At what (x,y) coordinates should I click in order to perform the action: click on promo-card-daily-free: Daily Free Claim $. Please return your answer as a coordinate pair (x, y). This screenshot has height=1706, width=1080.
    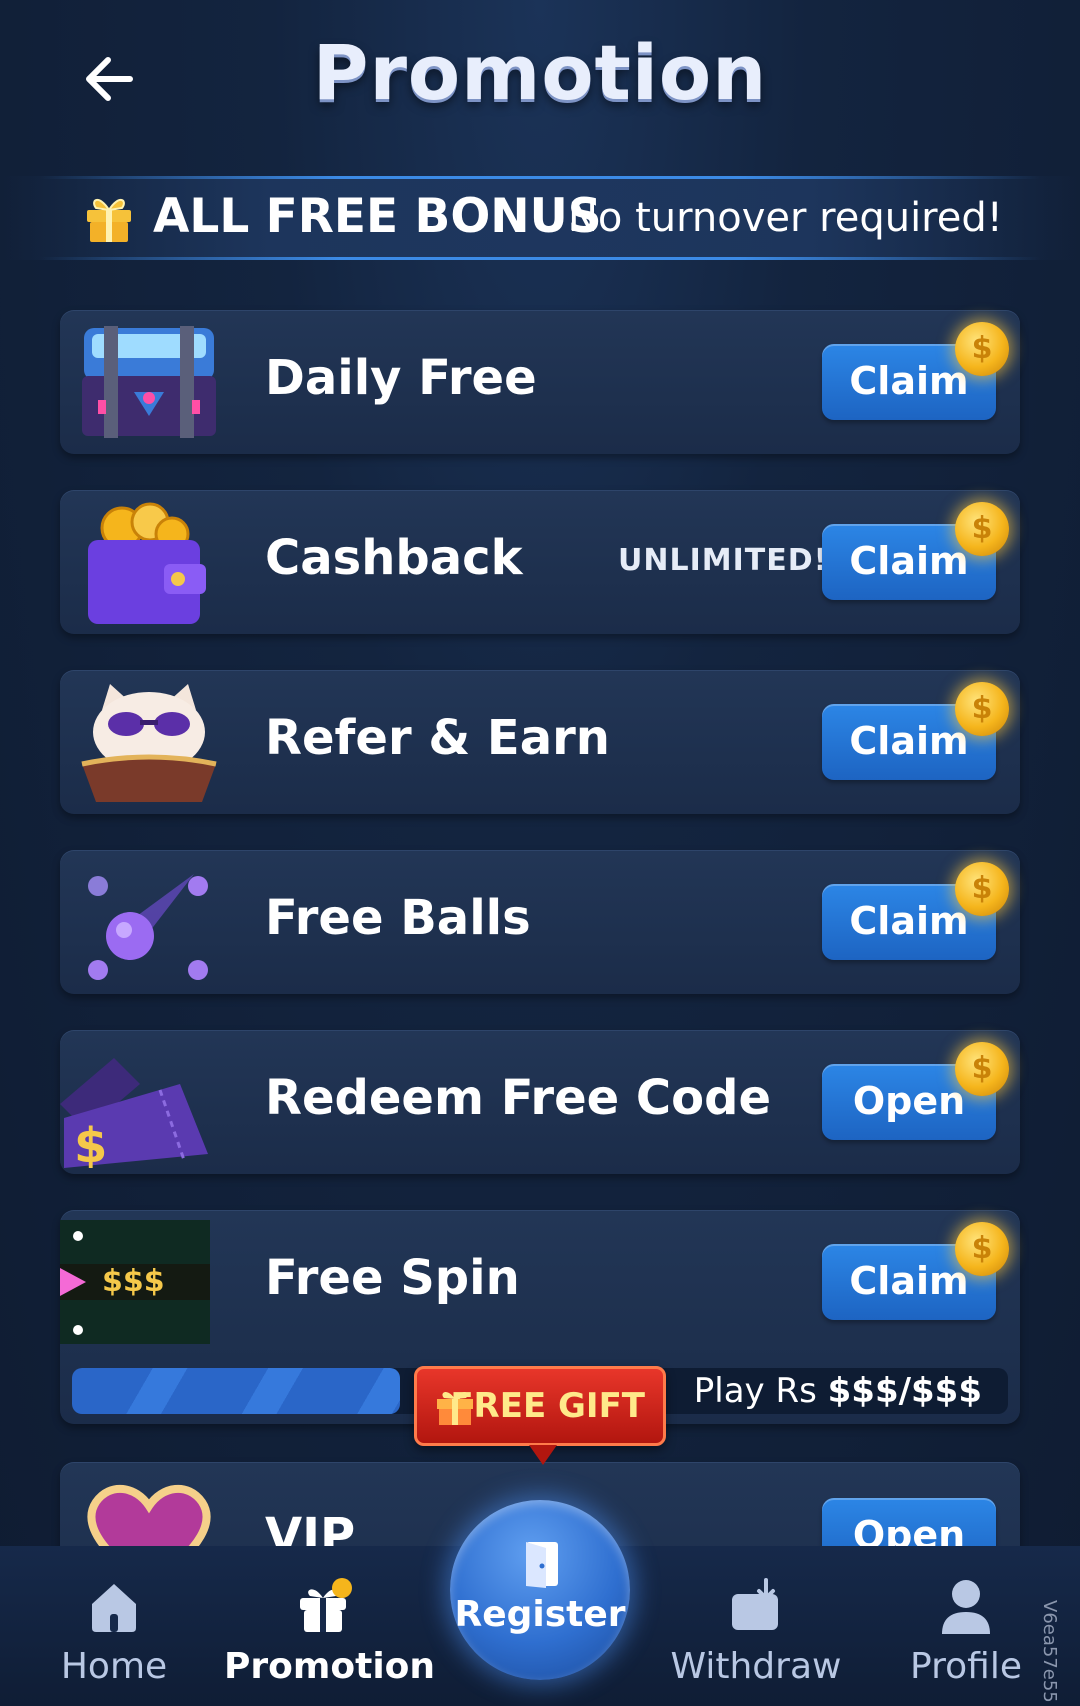
    Looking at the image, I should click on (540, 382).